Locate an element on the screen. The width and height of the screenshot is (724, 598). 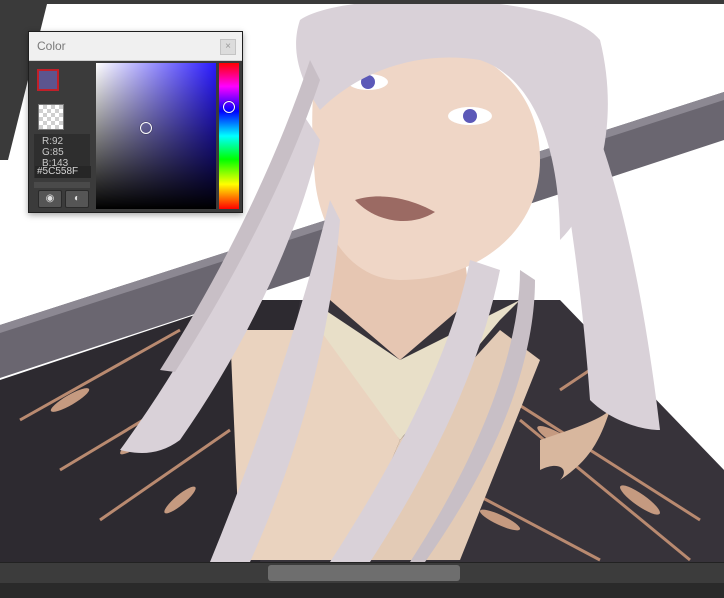
palette-swap-icon: ◐ is located at coordinates (77, 198).